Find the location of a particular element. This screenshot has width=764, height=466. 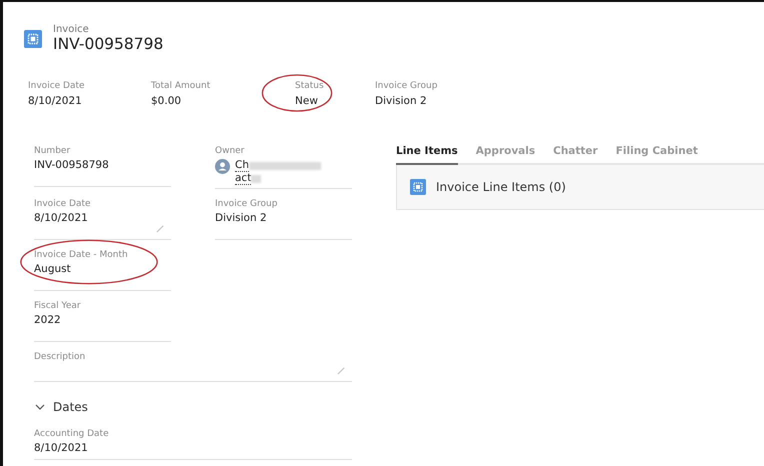

highlight-label: Invoice Date is located at coordinates (57, 86).